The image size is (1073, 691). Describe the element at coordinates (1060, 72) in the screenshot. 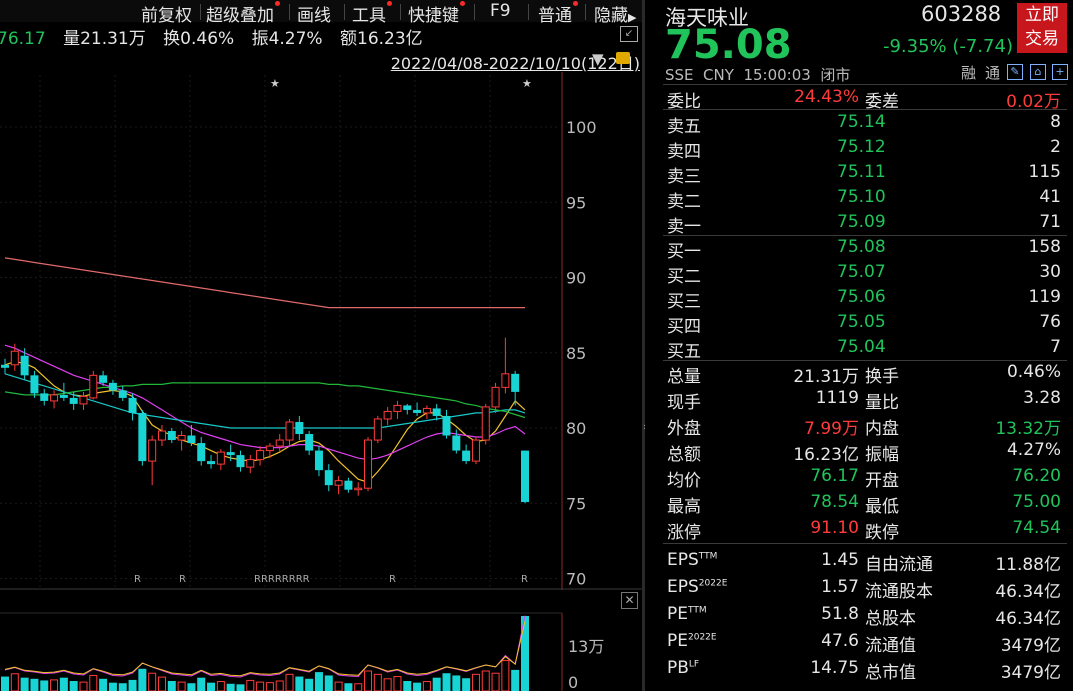

I see `add-icon: +` at that location.